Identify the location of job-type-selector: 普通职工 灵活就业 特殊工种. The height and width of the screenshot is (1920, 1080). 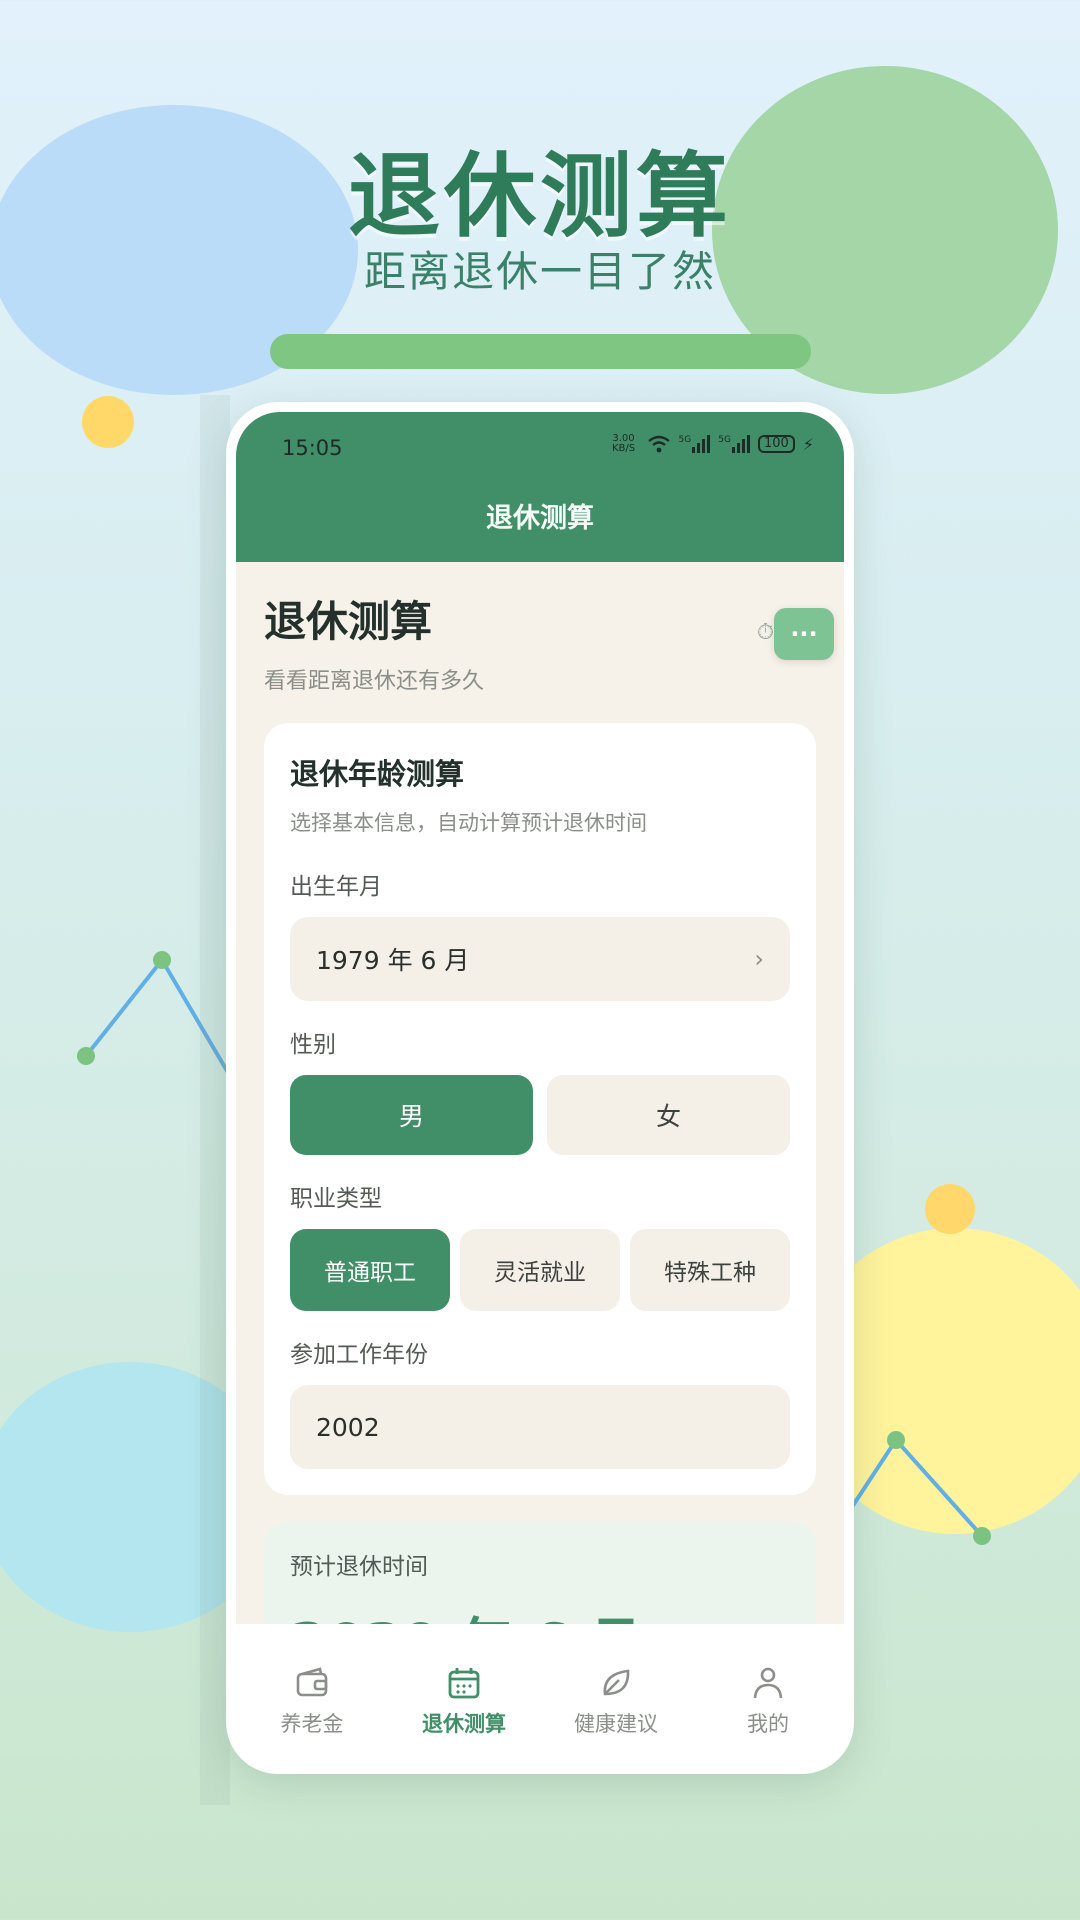
(540, 1270).